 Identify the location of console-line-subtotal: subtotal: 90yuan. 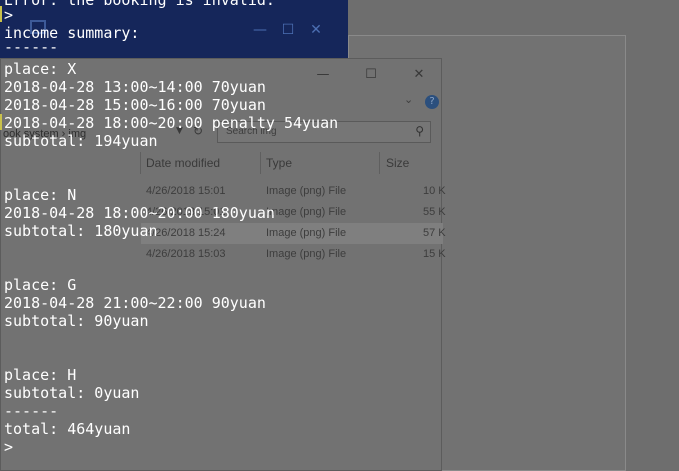
(76, 321).